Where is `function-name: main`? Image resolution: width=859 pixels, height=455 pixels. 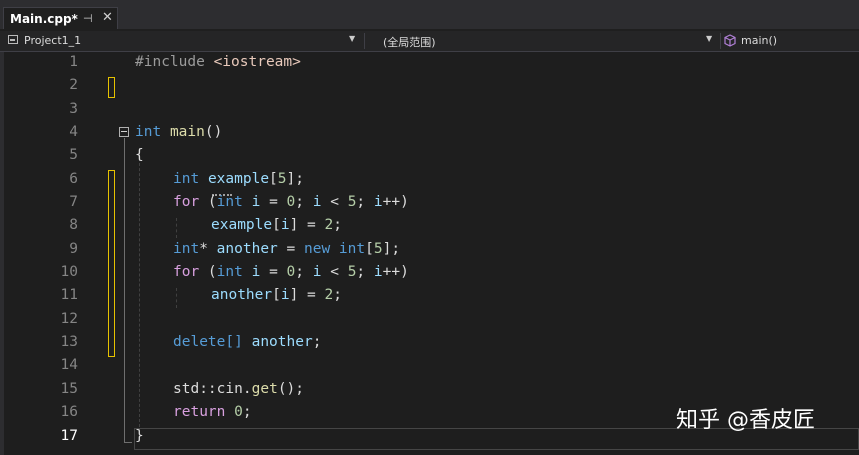 function-name: main is located at coordinates (187, 132).